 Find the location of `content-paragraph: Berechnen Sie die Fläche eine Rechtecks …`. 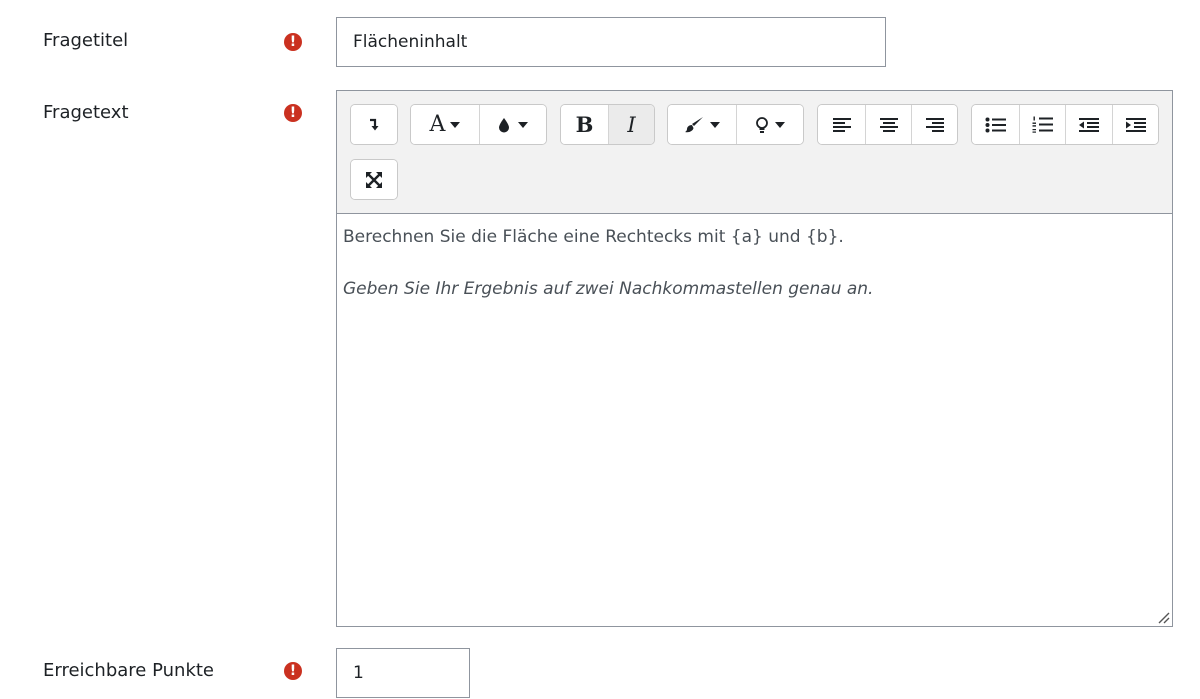

content-paragraph: Berechnen Sie die Fläche eine Rechtecks … is located at coordinates (593, 237).